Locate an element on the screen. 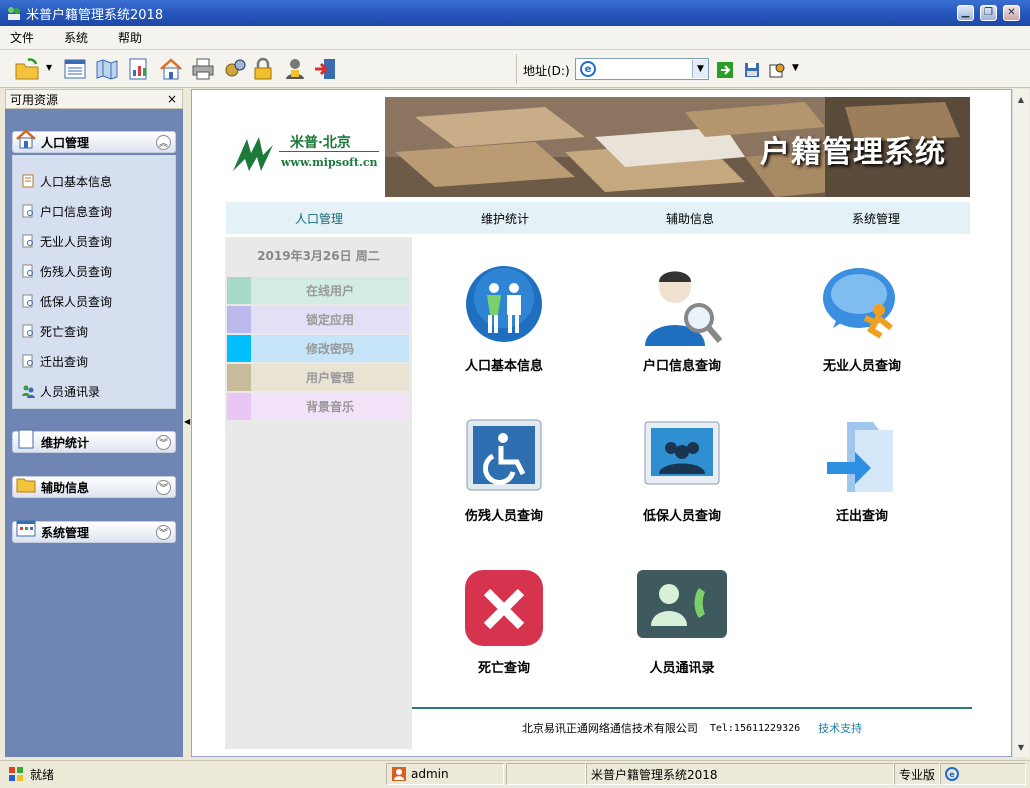 The image size is (1030, 788). open-folder-icon is located at coordinates (27, 69).